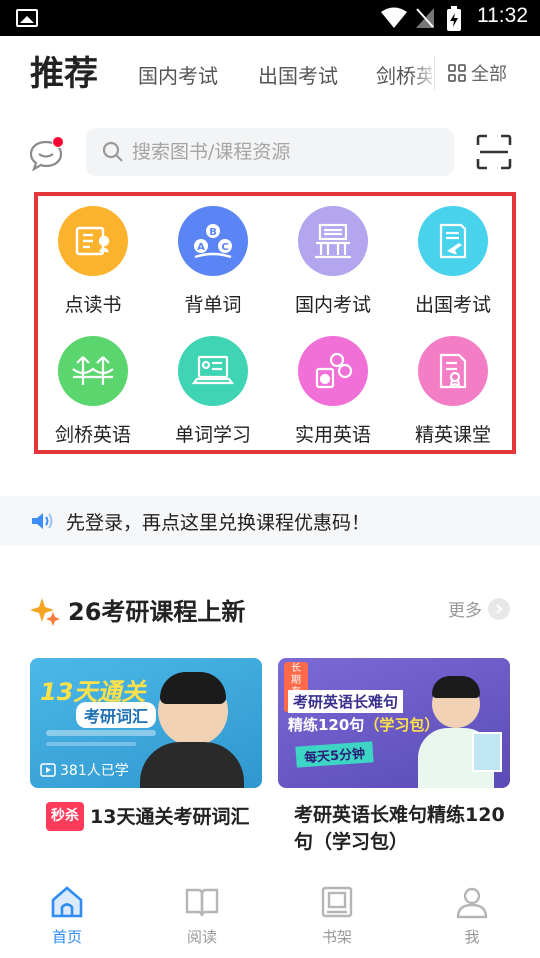 This screenshot has height=958, width=540. What do you see at coordinates (178, 74) in the screenshot?
I see `tab-domestic-exam: 国内考试` at bounding box center [178, 74].